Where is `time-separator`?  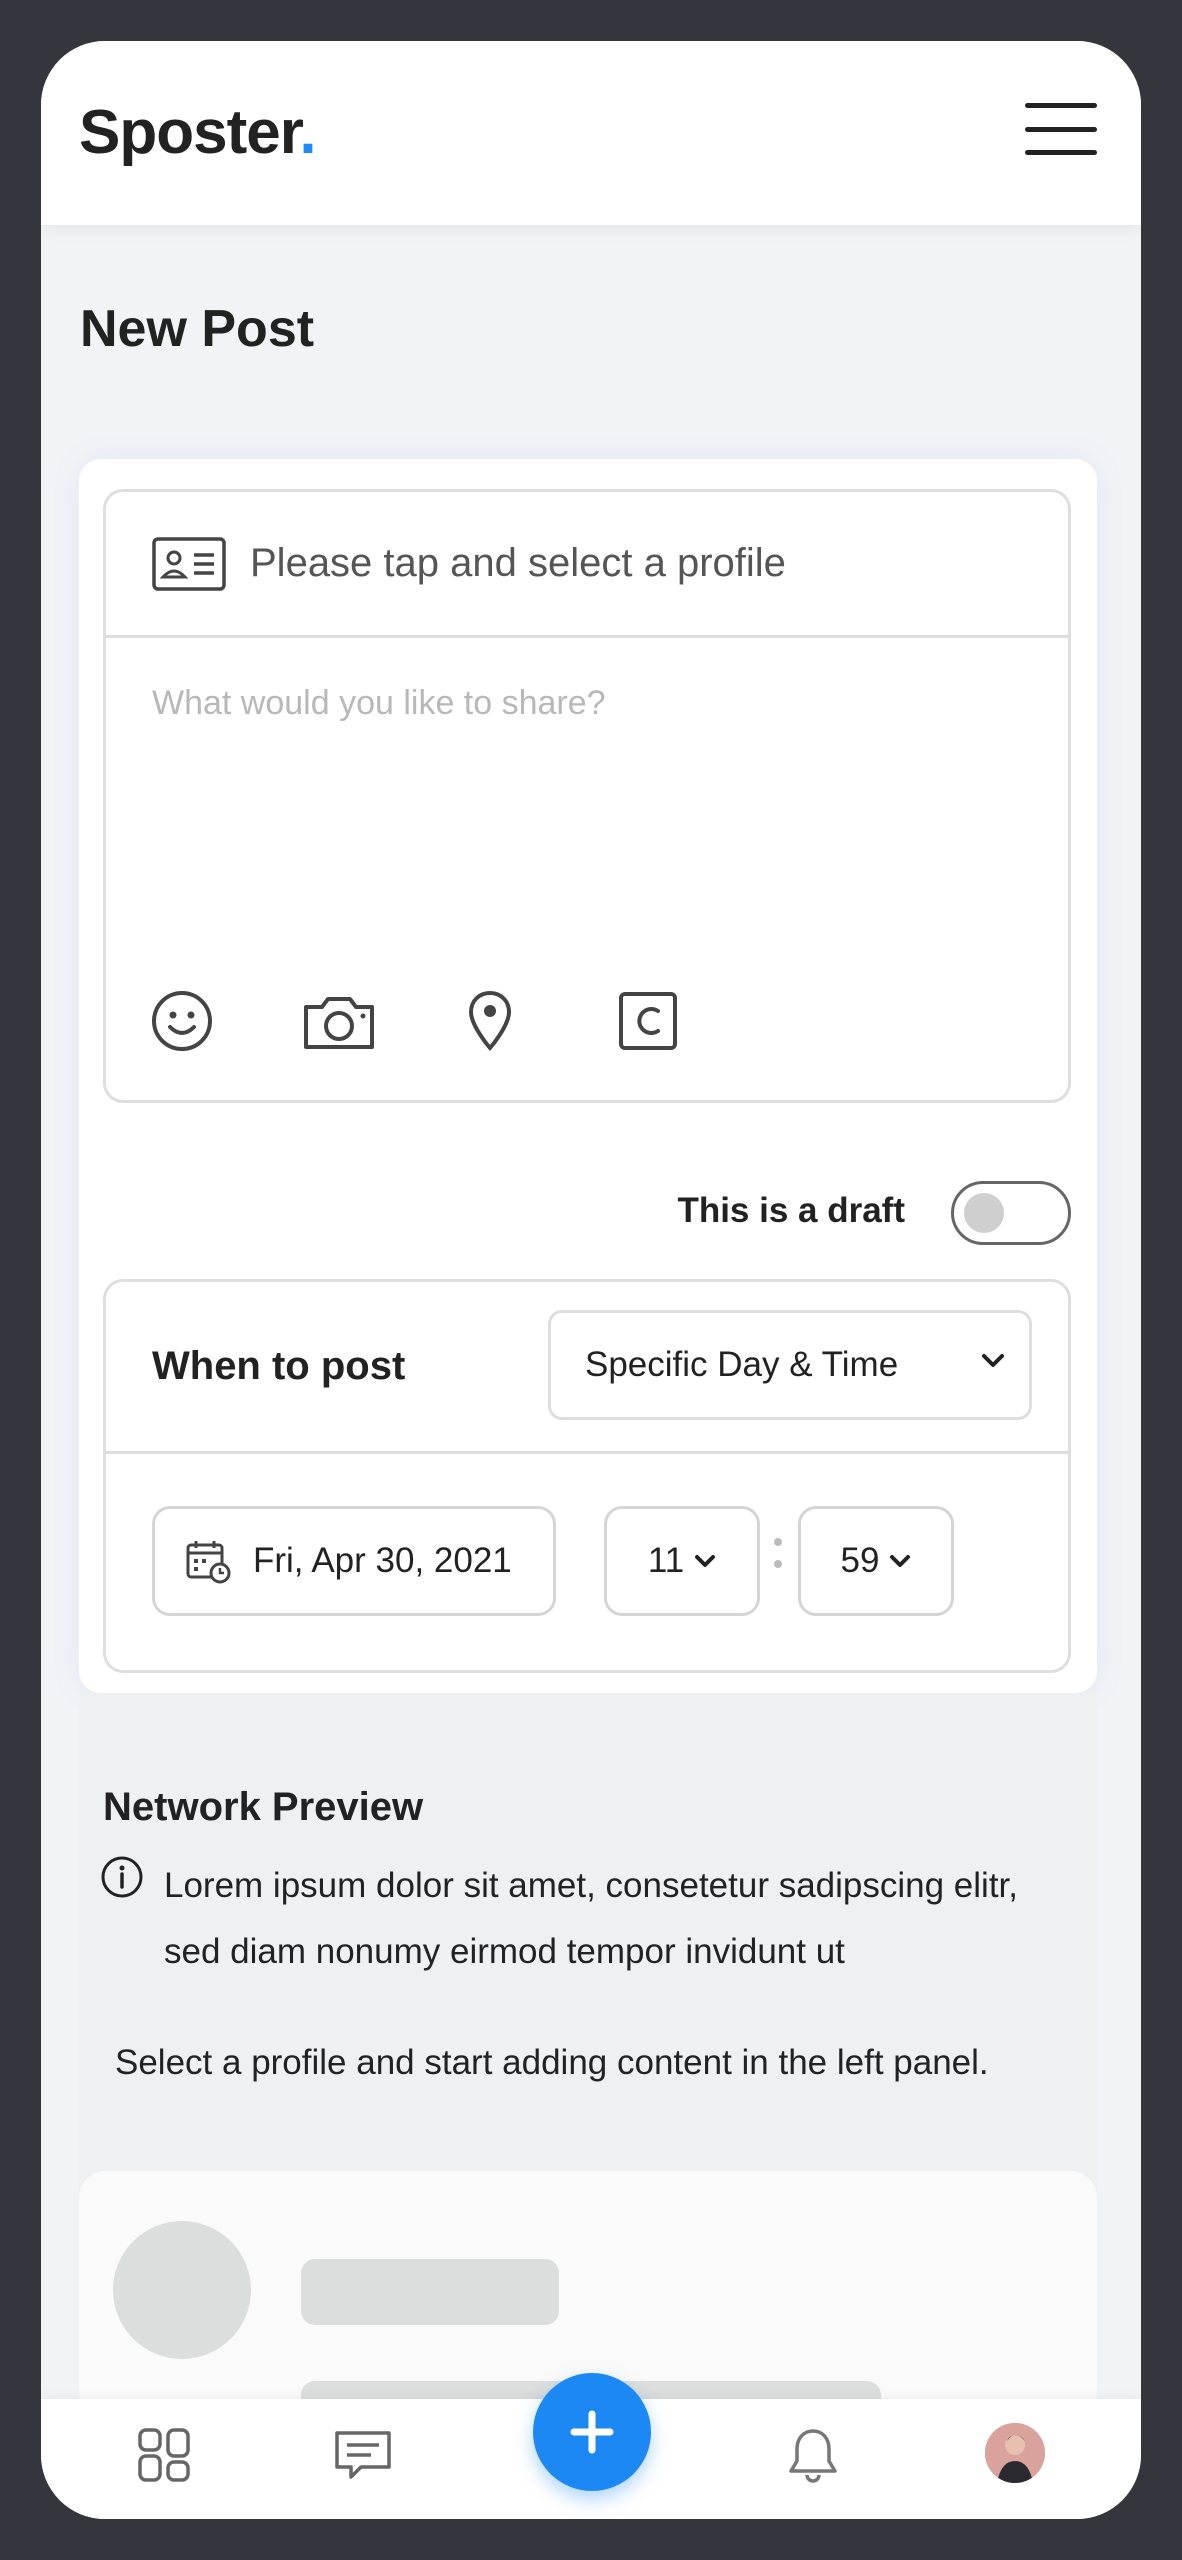 time-separator is located at coordinates (779, 1558).